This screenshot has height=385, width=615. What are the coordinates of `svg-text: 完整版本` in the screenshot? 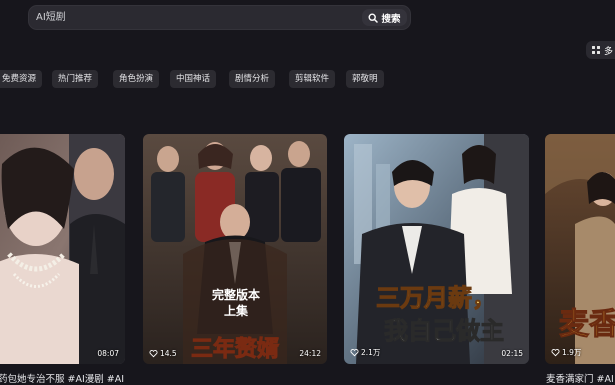 It's located at (236, 294).